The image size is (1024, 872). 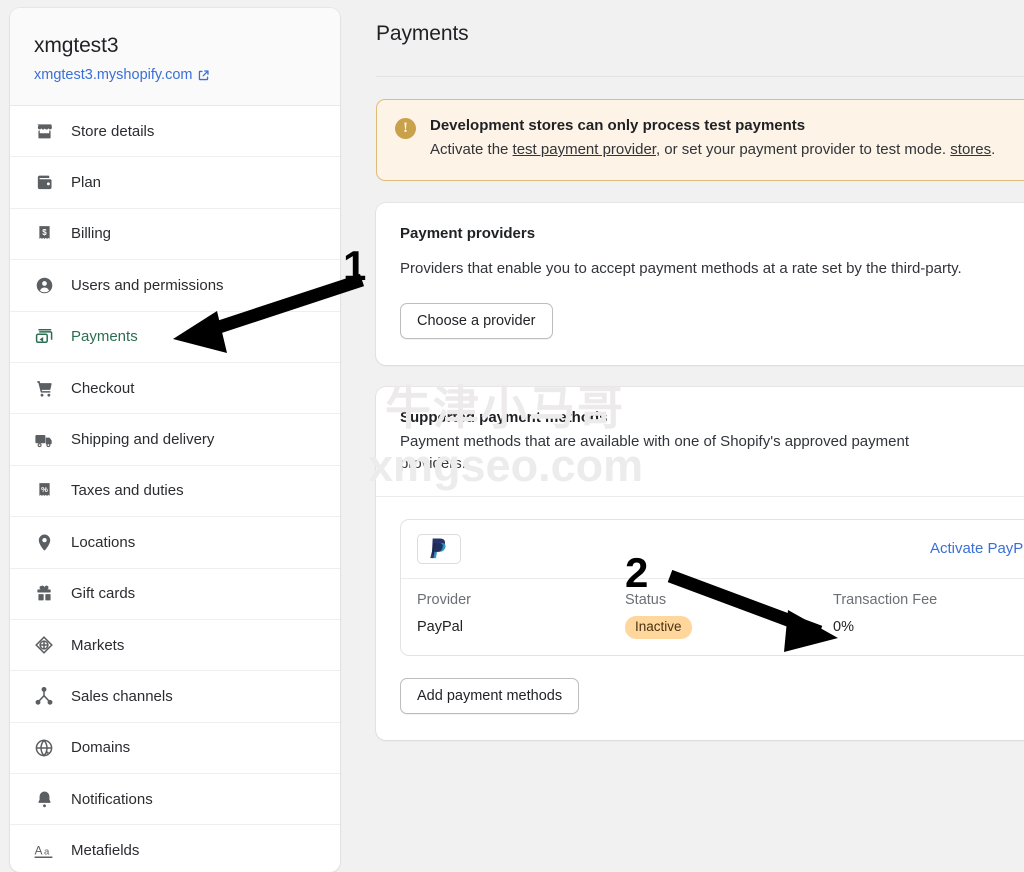 What do you see at coordinates (44, 440) in the screenshot?
I see `delivery-truck-icon` at bounding box center [44, 440].